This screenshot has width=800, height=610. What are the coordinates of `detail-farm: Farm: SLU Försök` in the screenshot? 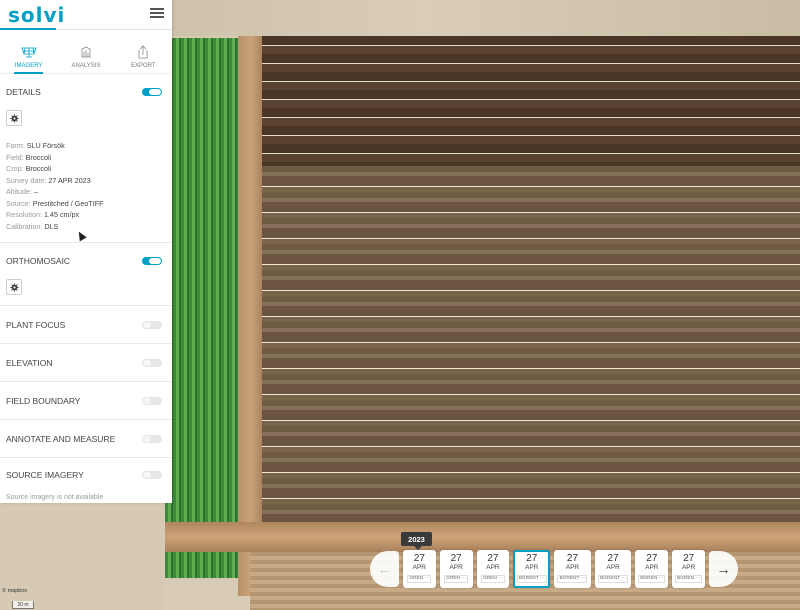 It's located at (35, 145).